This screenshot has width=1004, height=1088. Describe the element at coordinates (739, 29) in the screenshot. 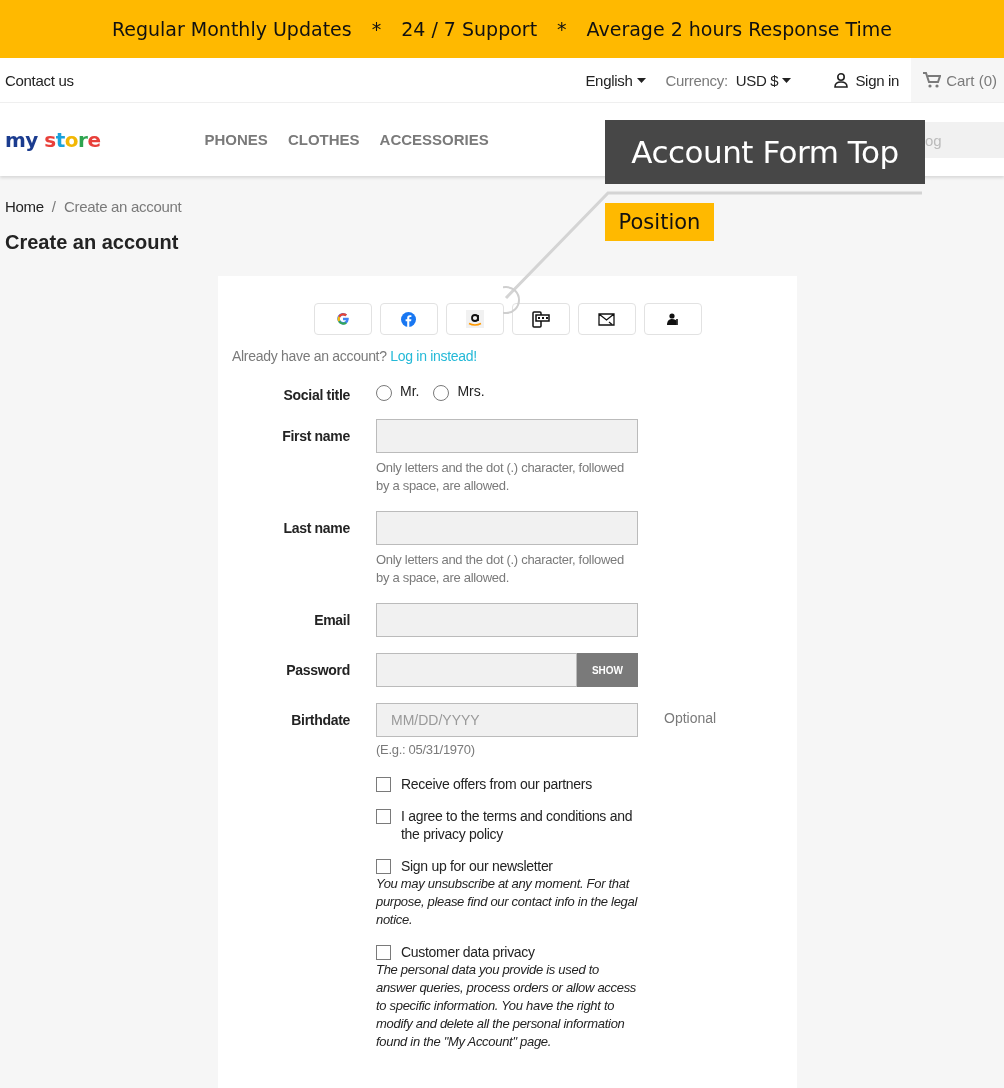

I see `banner-text: Average 2 hours Response Time` at that location.